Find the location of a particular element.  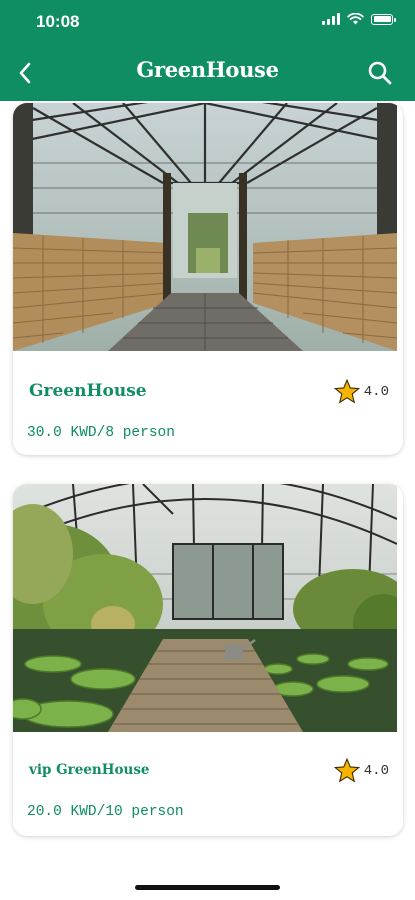

search-icon is located at coordinates (380, 73).